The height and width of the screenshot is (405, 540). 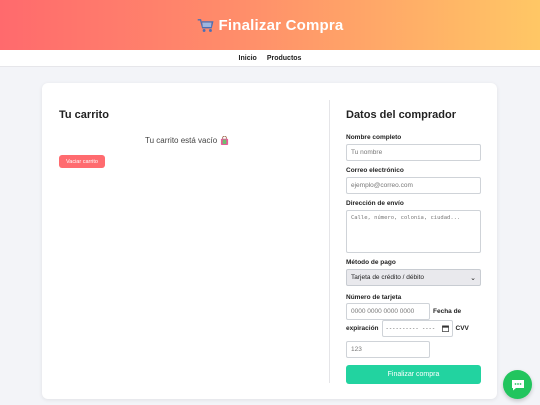 What do you see at coordinates (375, 203) in the screenshot?
I see `address-label: Dirección de envío` at bounding box center [375, 203].